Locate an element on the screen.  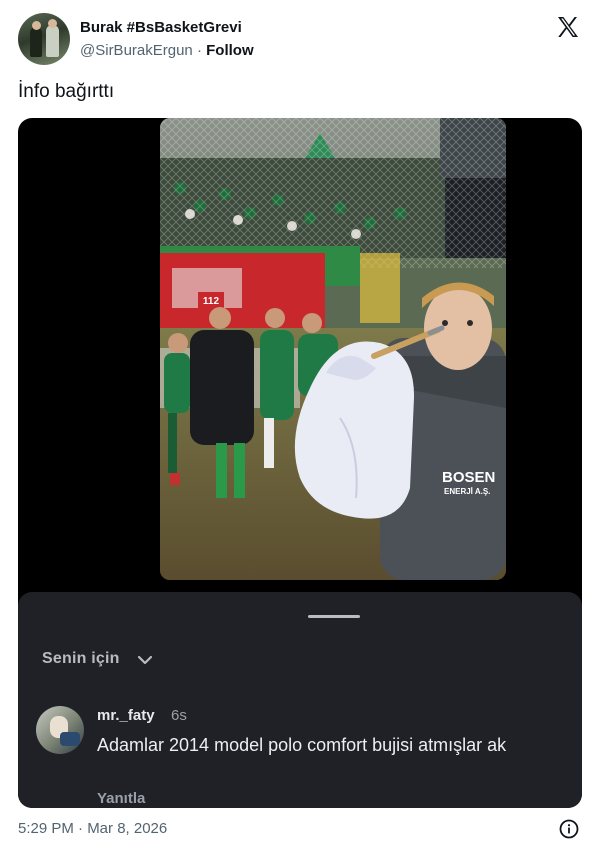
comment-time: 6s is located at coordinates (179, 715).